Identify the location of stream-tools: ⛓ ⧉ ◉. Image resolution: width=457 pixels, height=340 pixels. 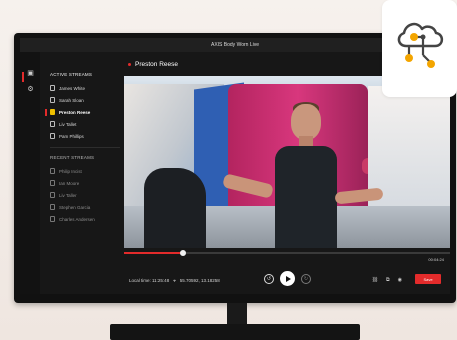
(387, 280).